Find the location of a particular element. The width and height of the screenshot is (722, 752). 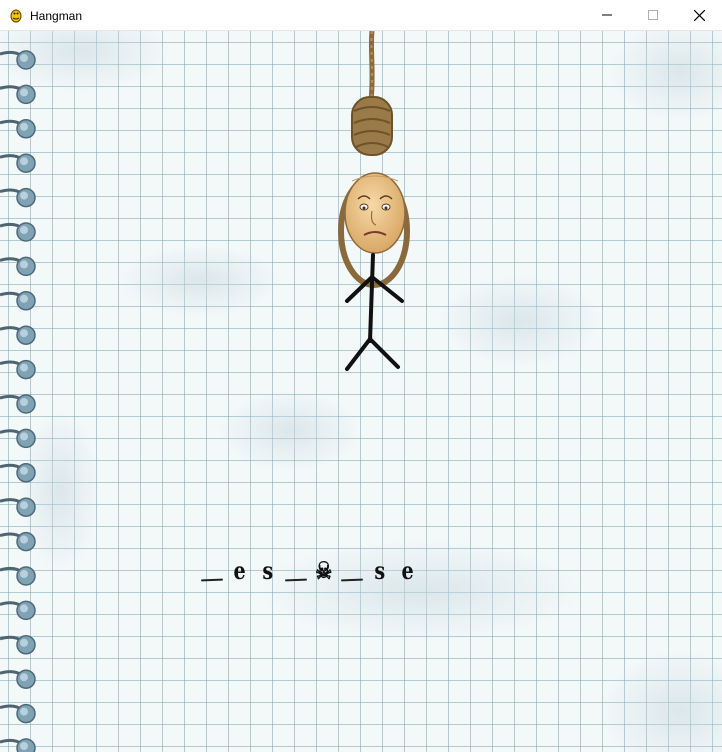

title-bar: Hangman is located at coordinates (361, 15).